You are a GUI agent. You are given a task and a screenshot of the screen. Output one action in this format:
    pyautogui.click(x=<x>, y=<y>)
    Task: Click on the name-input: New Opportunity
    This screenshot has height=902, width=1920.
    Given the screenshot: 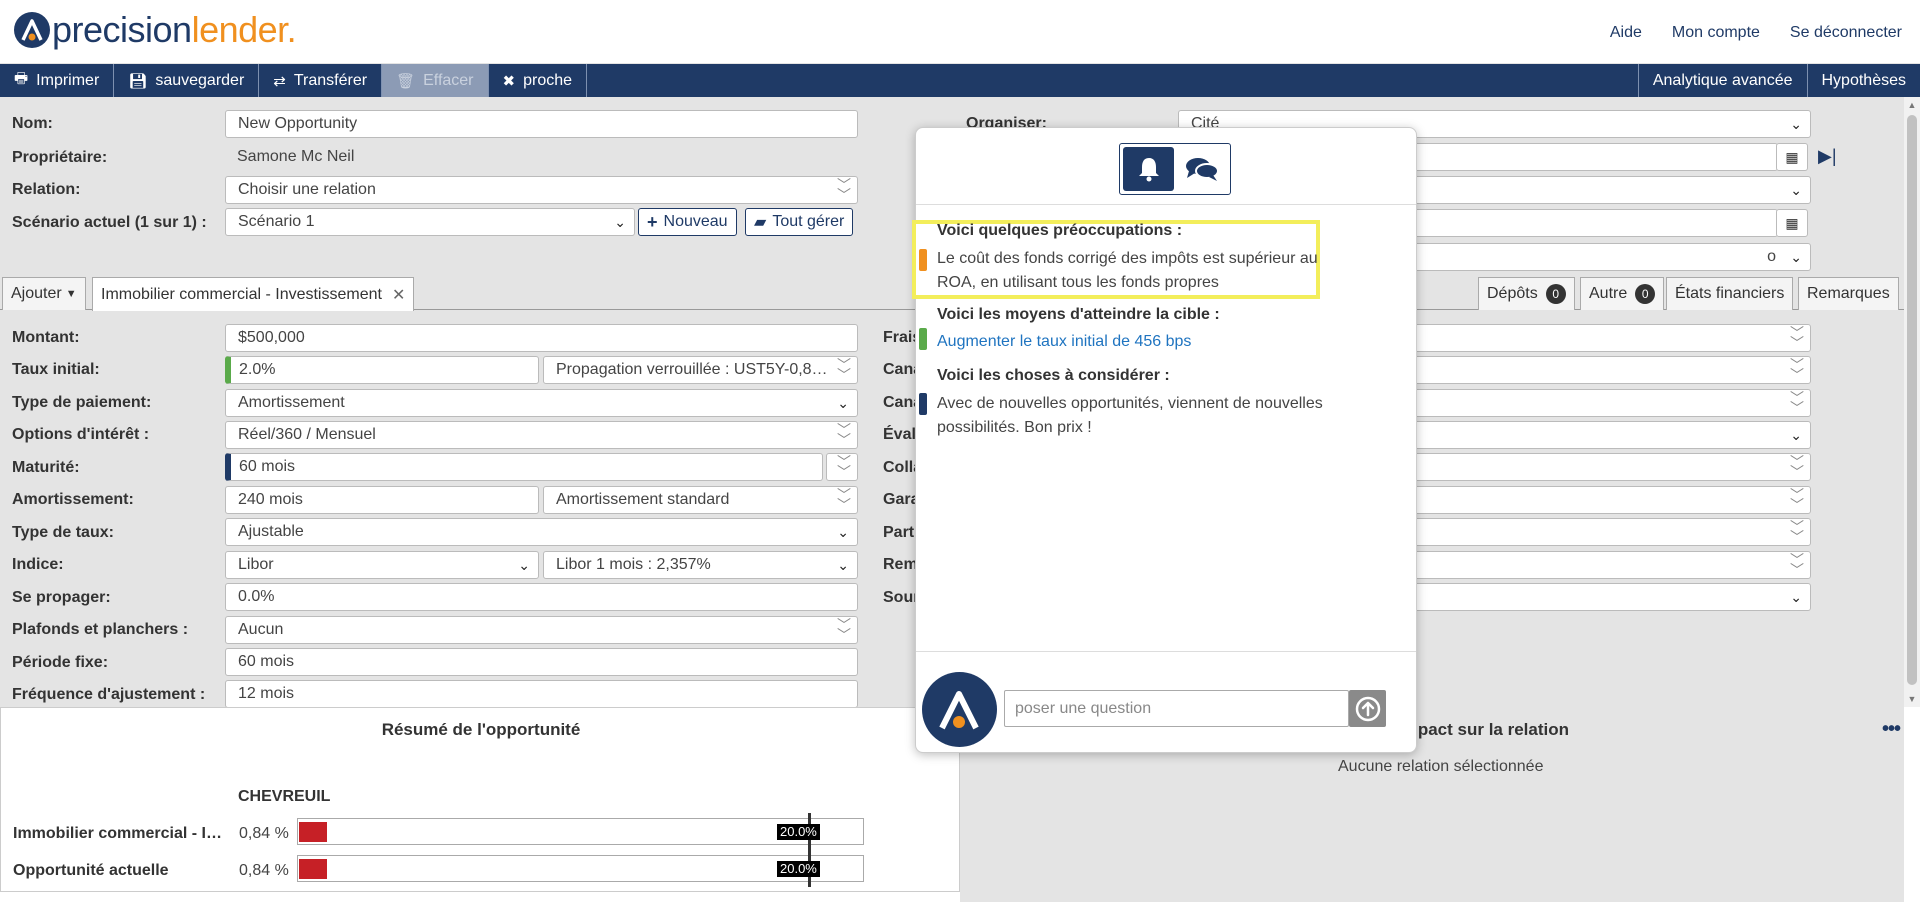 What is the action you would take?
    pyautogui.click(x=541, y=124)
    